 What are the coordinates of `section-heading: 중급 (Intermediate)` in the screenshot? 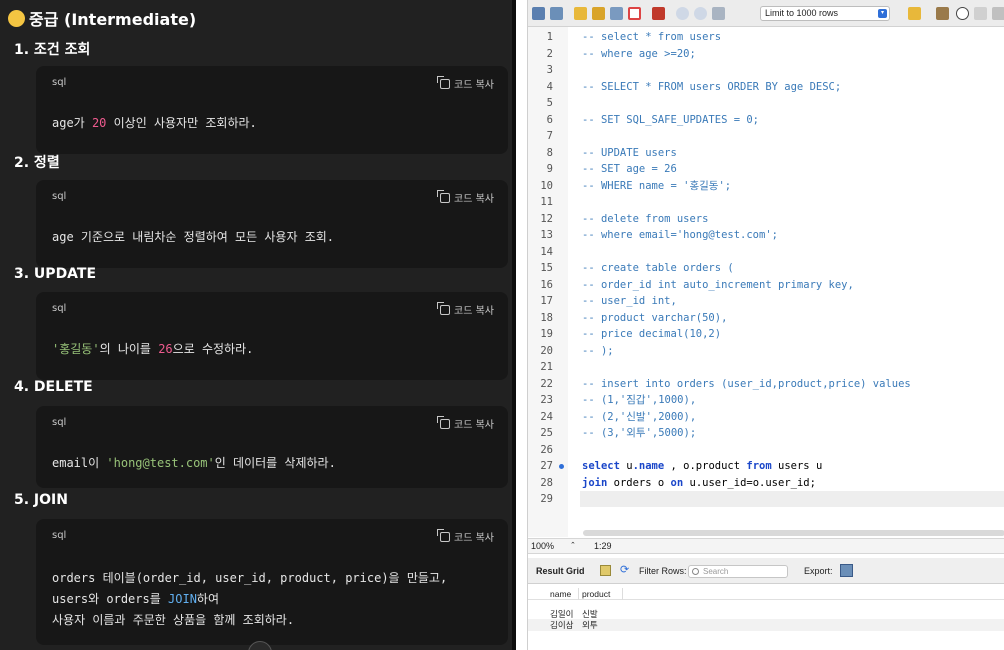 It's located at (102, 18).